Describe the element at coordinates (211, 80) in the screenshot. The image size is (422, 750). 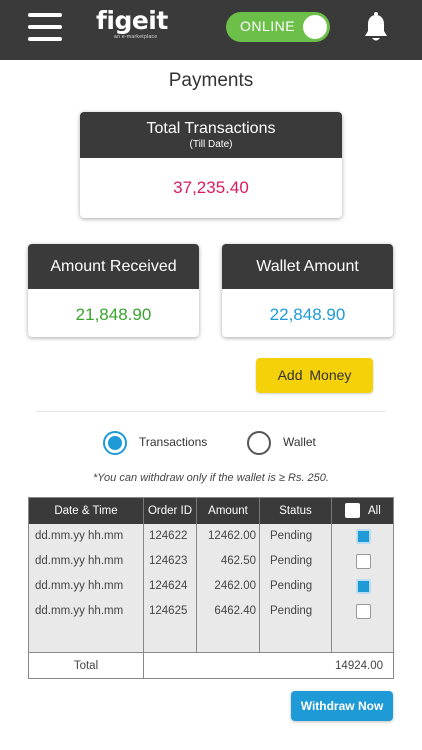
I see `page-title: Payments` at that location.